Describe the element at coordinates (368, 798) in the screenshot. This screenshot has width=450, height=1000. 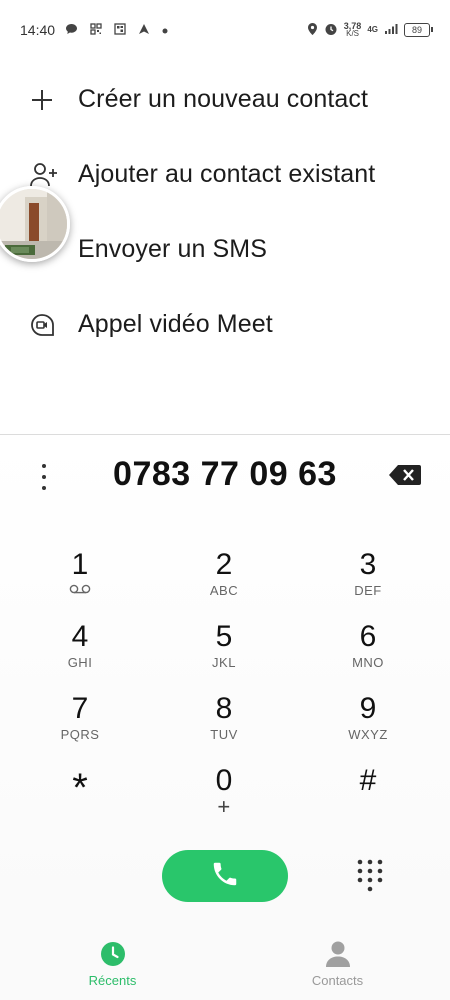
I see `key-hash: #` at that location.